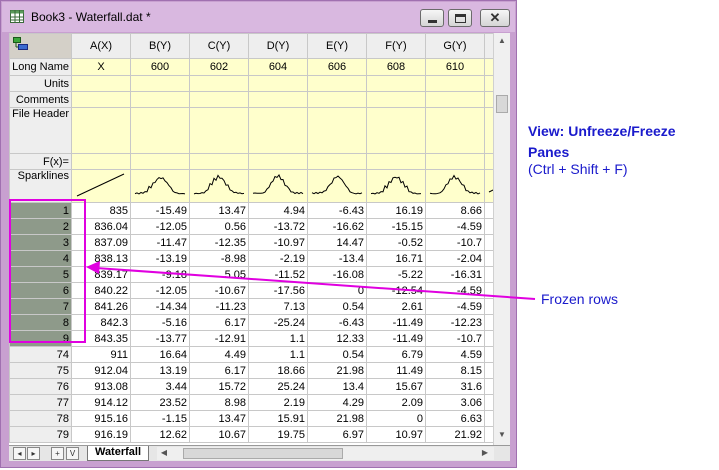 This screenshot has height=470, width=719. Describe the element at coordinates (396, 258) in the screenshot. I see `data-cell: 16.71` at that location.